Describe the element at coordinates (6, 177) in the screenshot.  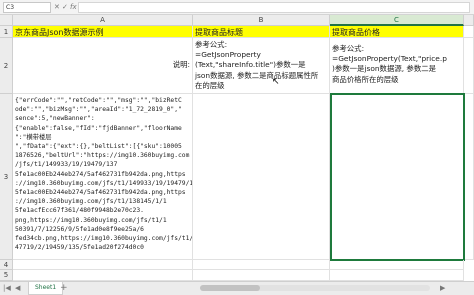
I see `row-header-3: 3` at that location.